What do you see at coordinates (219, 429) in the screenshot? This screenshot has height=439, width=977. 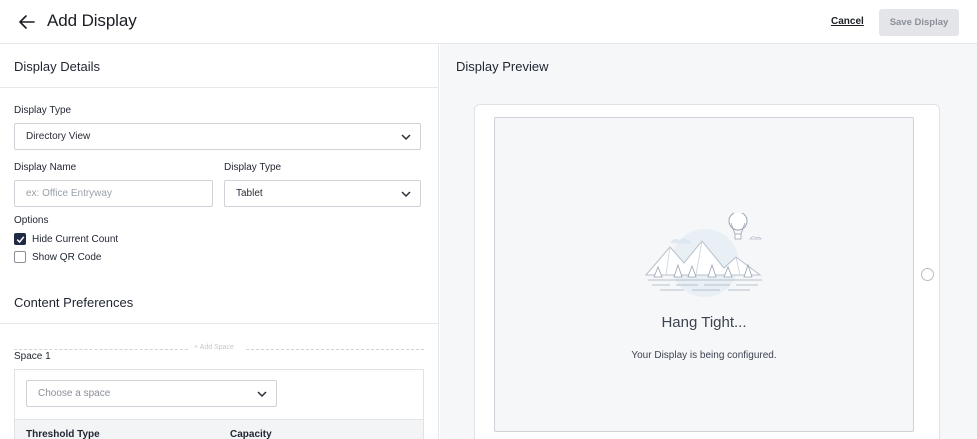 I see `threshold-table-header: Threshold Type Capacity` at bounding box center [219, 429].